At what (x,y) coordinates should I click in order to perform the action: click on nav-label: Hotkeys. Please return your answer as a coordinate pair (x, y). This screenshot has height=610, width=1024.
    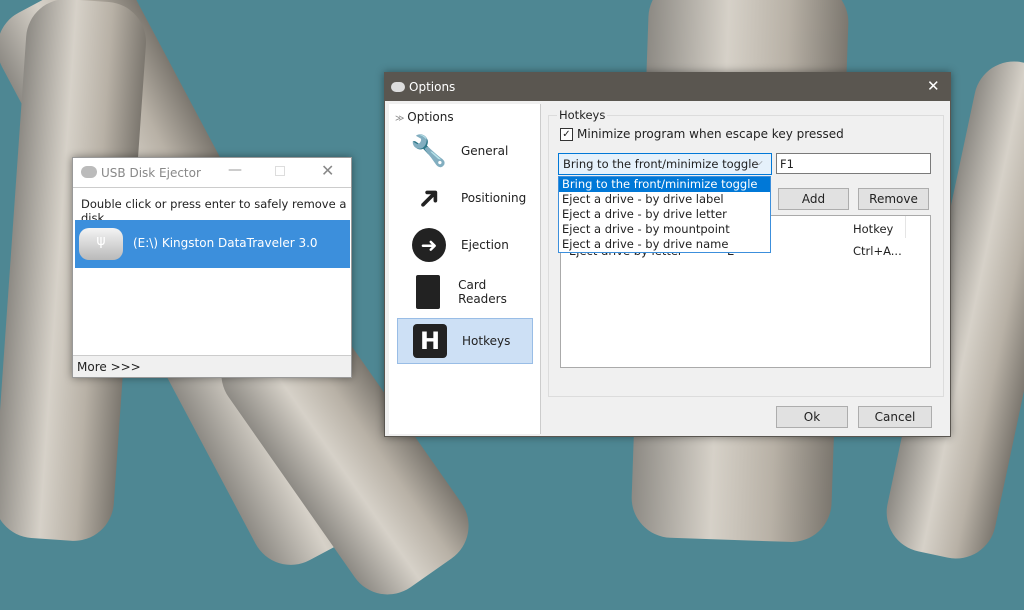
    Looking at the image, I should click on (486, 341).